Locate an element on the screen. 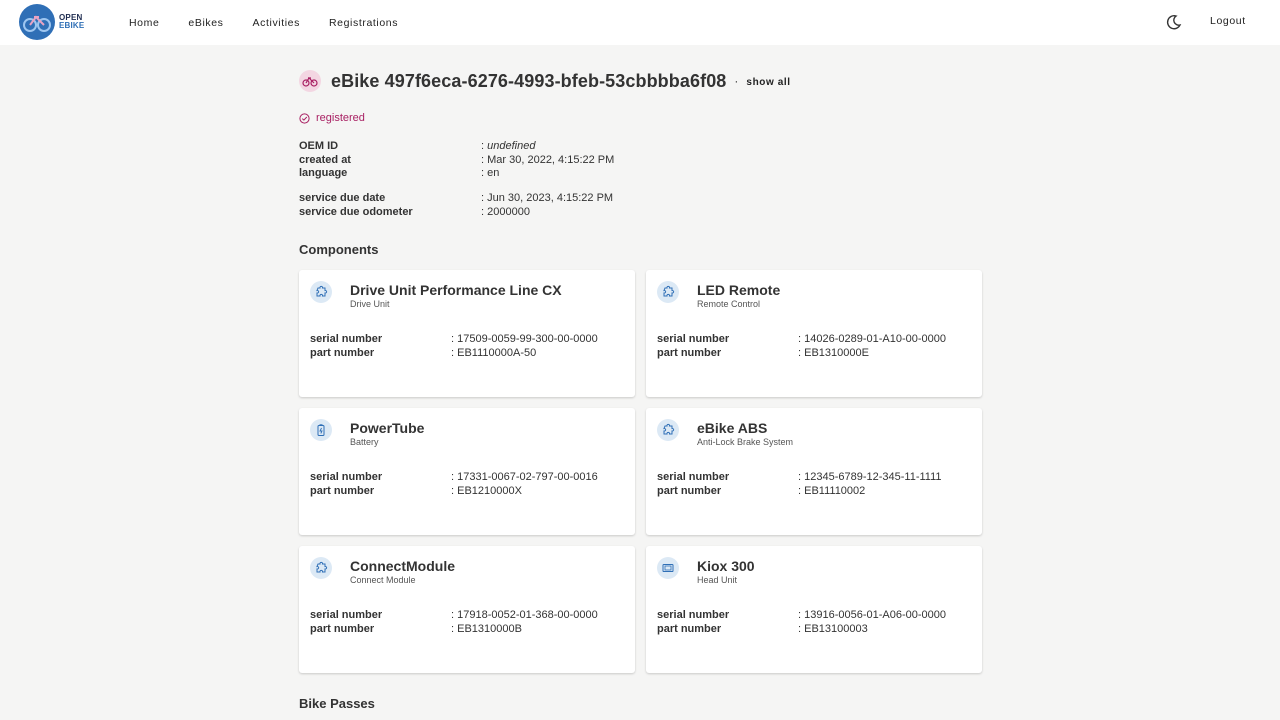 This screenshot has width=1280, height=720. part-value: : EB1210000X is located at coordinates (486, 490).